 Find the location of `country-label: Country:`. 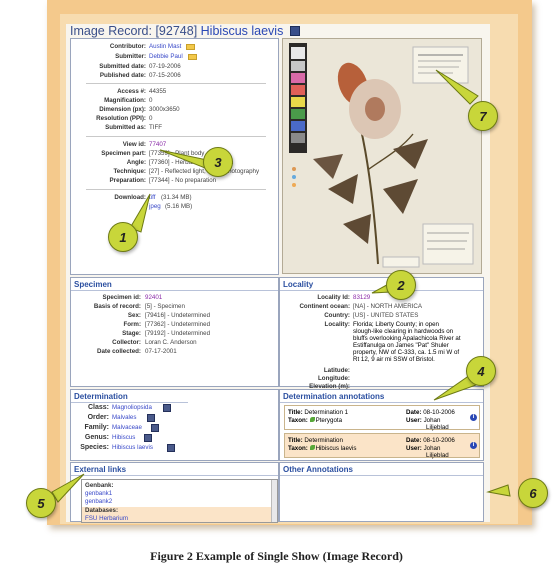

country-label: Country: is located at coordinates (337, 315).